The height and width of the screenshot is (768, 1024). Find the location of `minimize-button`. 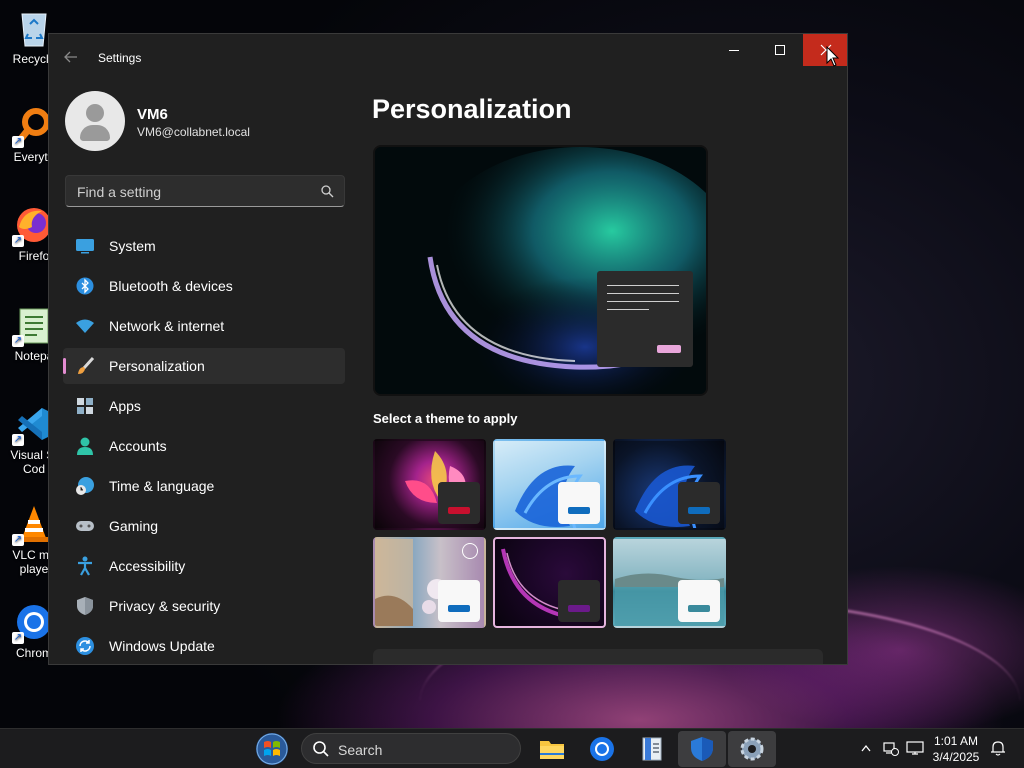

minimize-button is located at coordinates (734, 50).